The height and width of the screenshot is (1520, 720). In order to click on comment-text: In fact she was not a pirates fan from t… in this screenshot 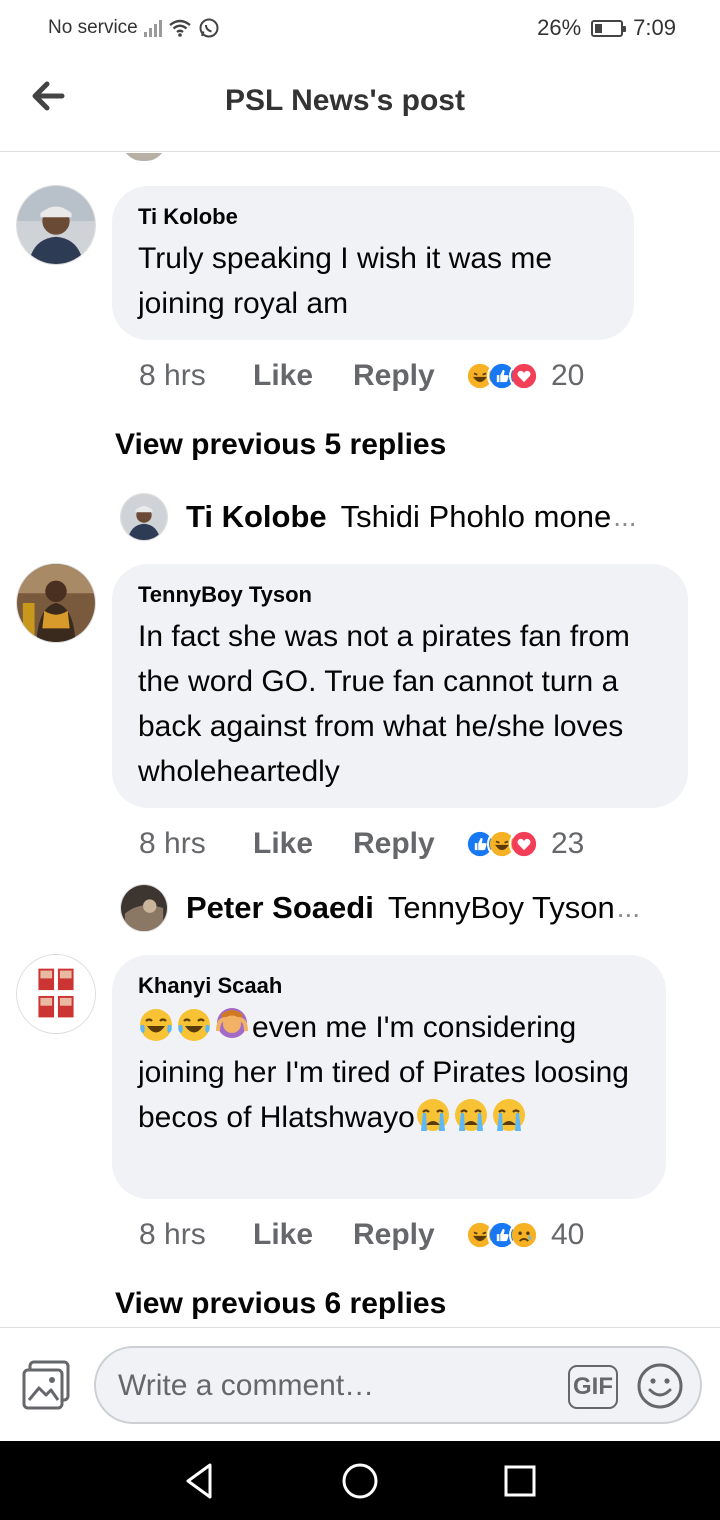, I will do `click(384, 704)`.